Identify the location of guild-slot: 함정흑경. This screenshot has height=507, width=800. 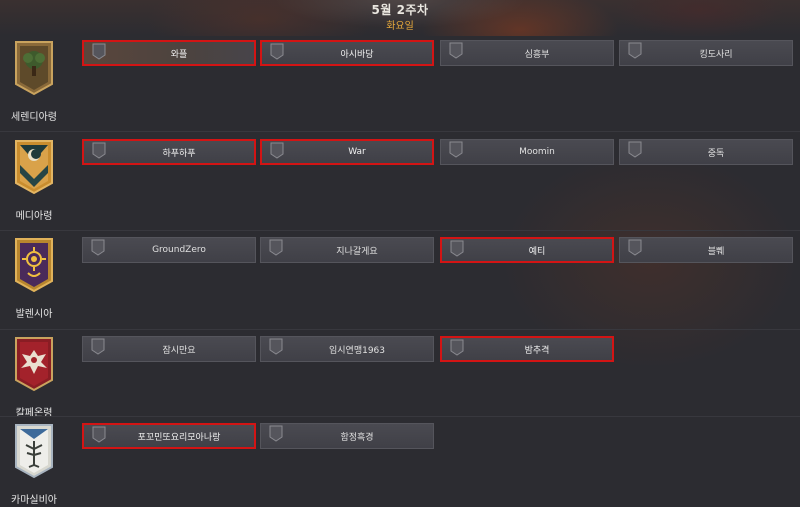
(347, 436).